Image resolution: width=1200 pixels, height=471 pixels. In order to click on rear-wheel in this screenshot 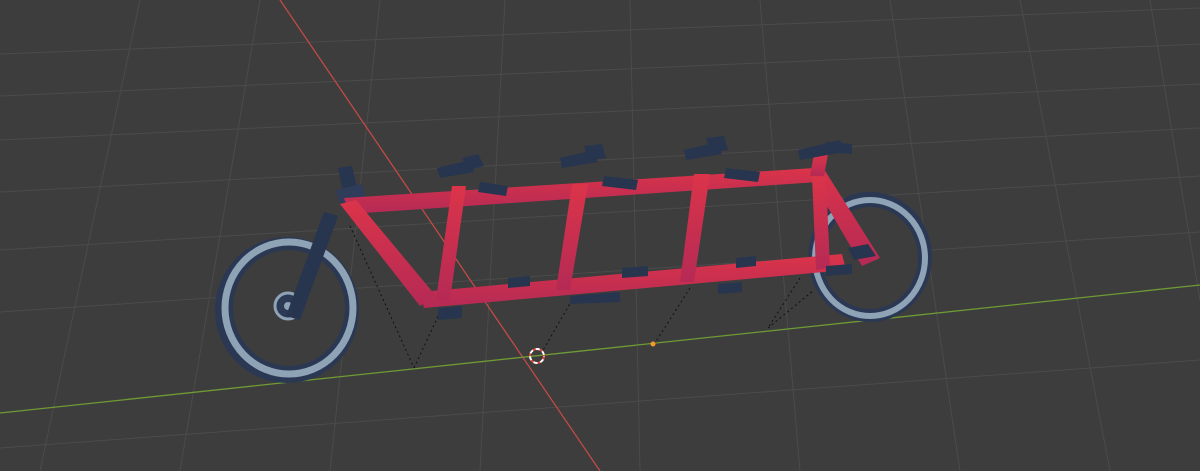, I will do `click(287, 310)`.